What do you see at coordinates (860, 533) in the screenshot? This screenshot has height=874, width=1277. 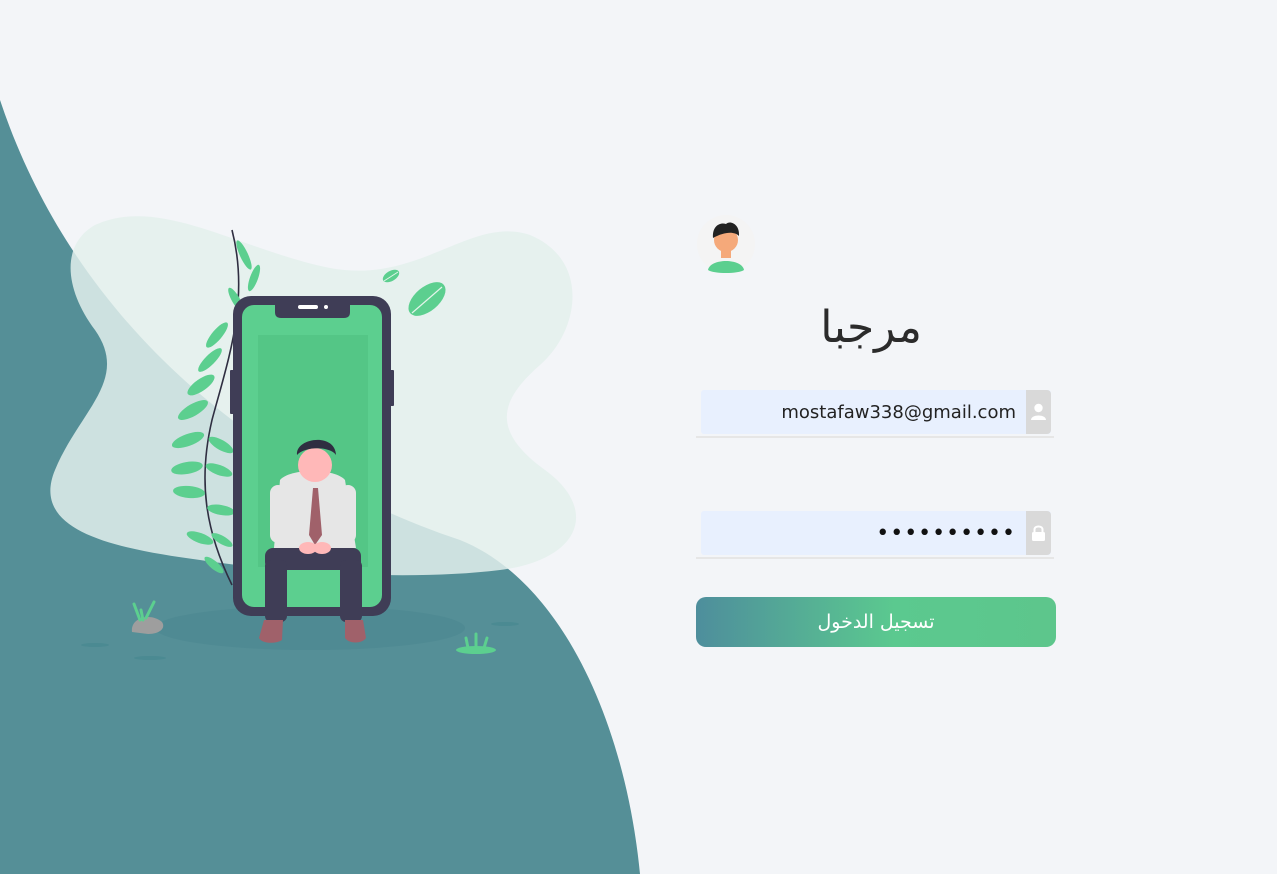 I see `password-input` at bounding box center [860, 533].